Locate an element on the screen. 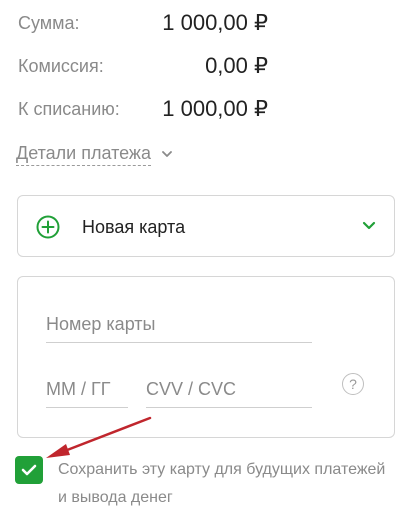  card-select-dropdown: Новая карта is located at coordinates (206, 226).